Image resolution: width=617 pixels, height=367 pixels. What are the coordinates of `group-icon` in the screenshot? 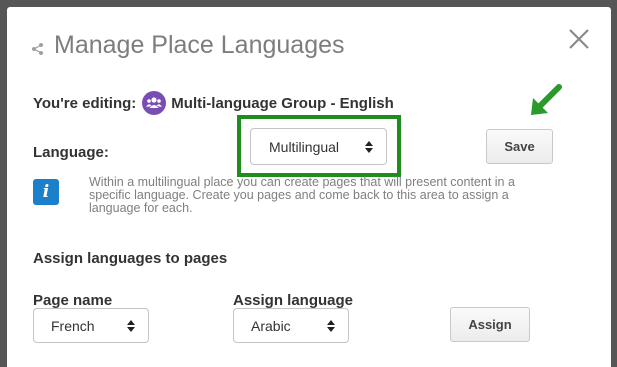 It's located at (154, 103).